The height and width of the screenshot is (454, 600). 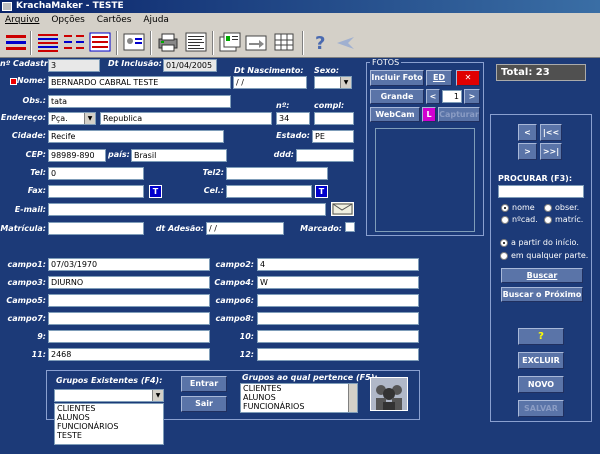 What do you see at coordinates (321, 191) in the screenshot?
I see `cel-t-button: T` at bounding box center [321, 191].